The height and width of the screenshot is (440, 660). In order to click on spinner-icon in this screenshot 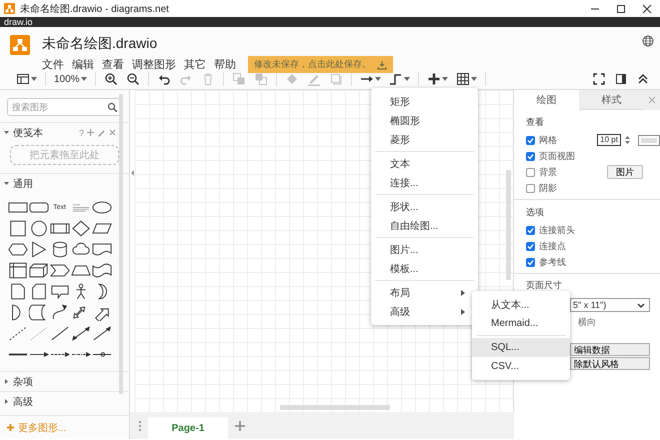, I will do `click(627, 140)`.